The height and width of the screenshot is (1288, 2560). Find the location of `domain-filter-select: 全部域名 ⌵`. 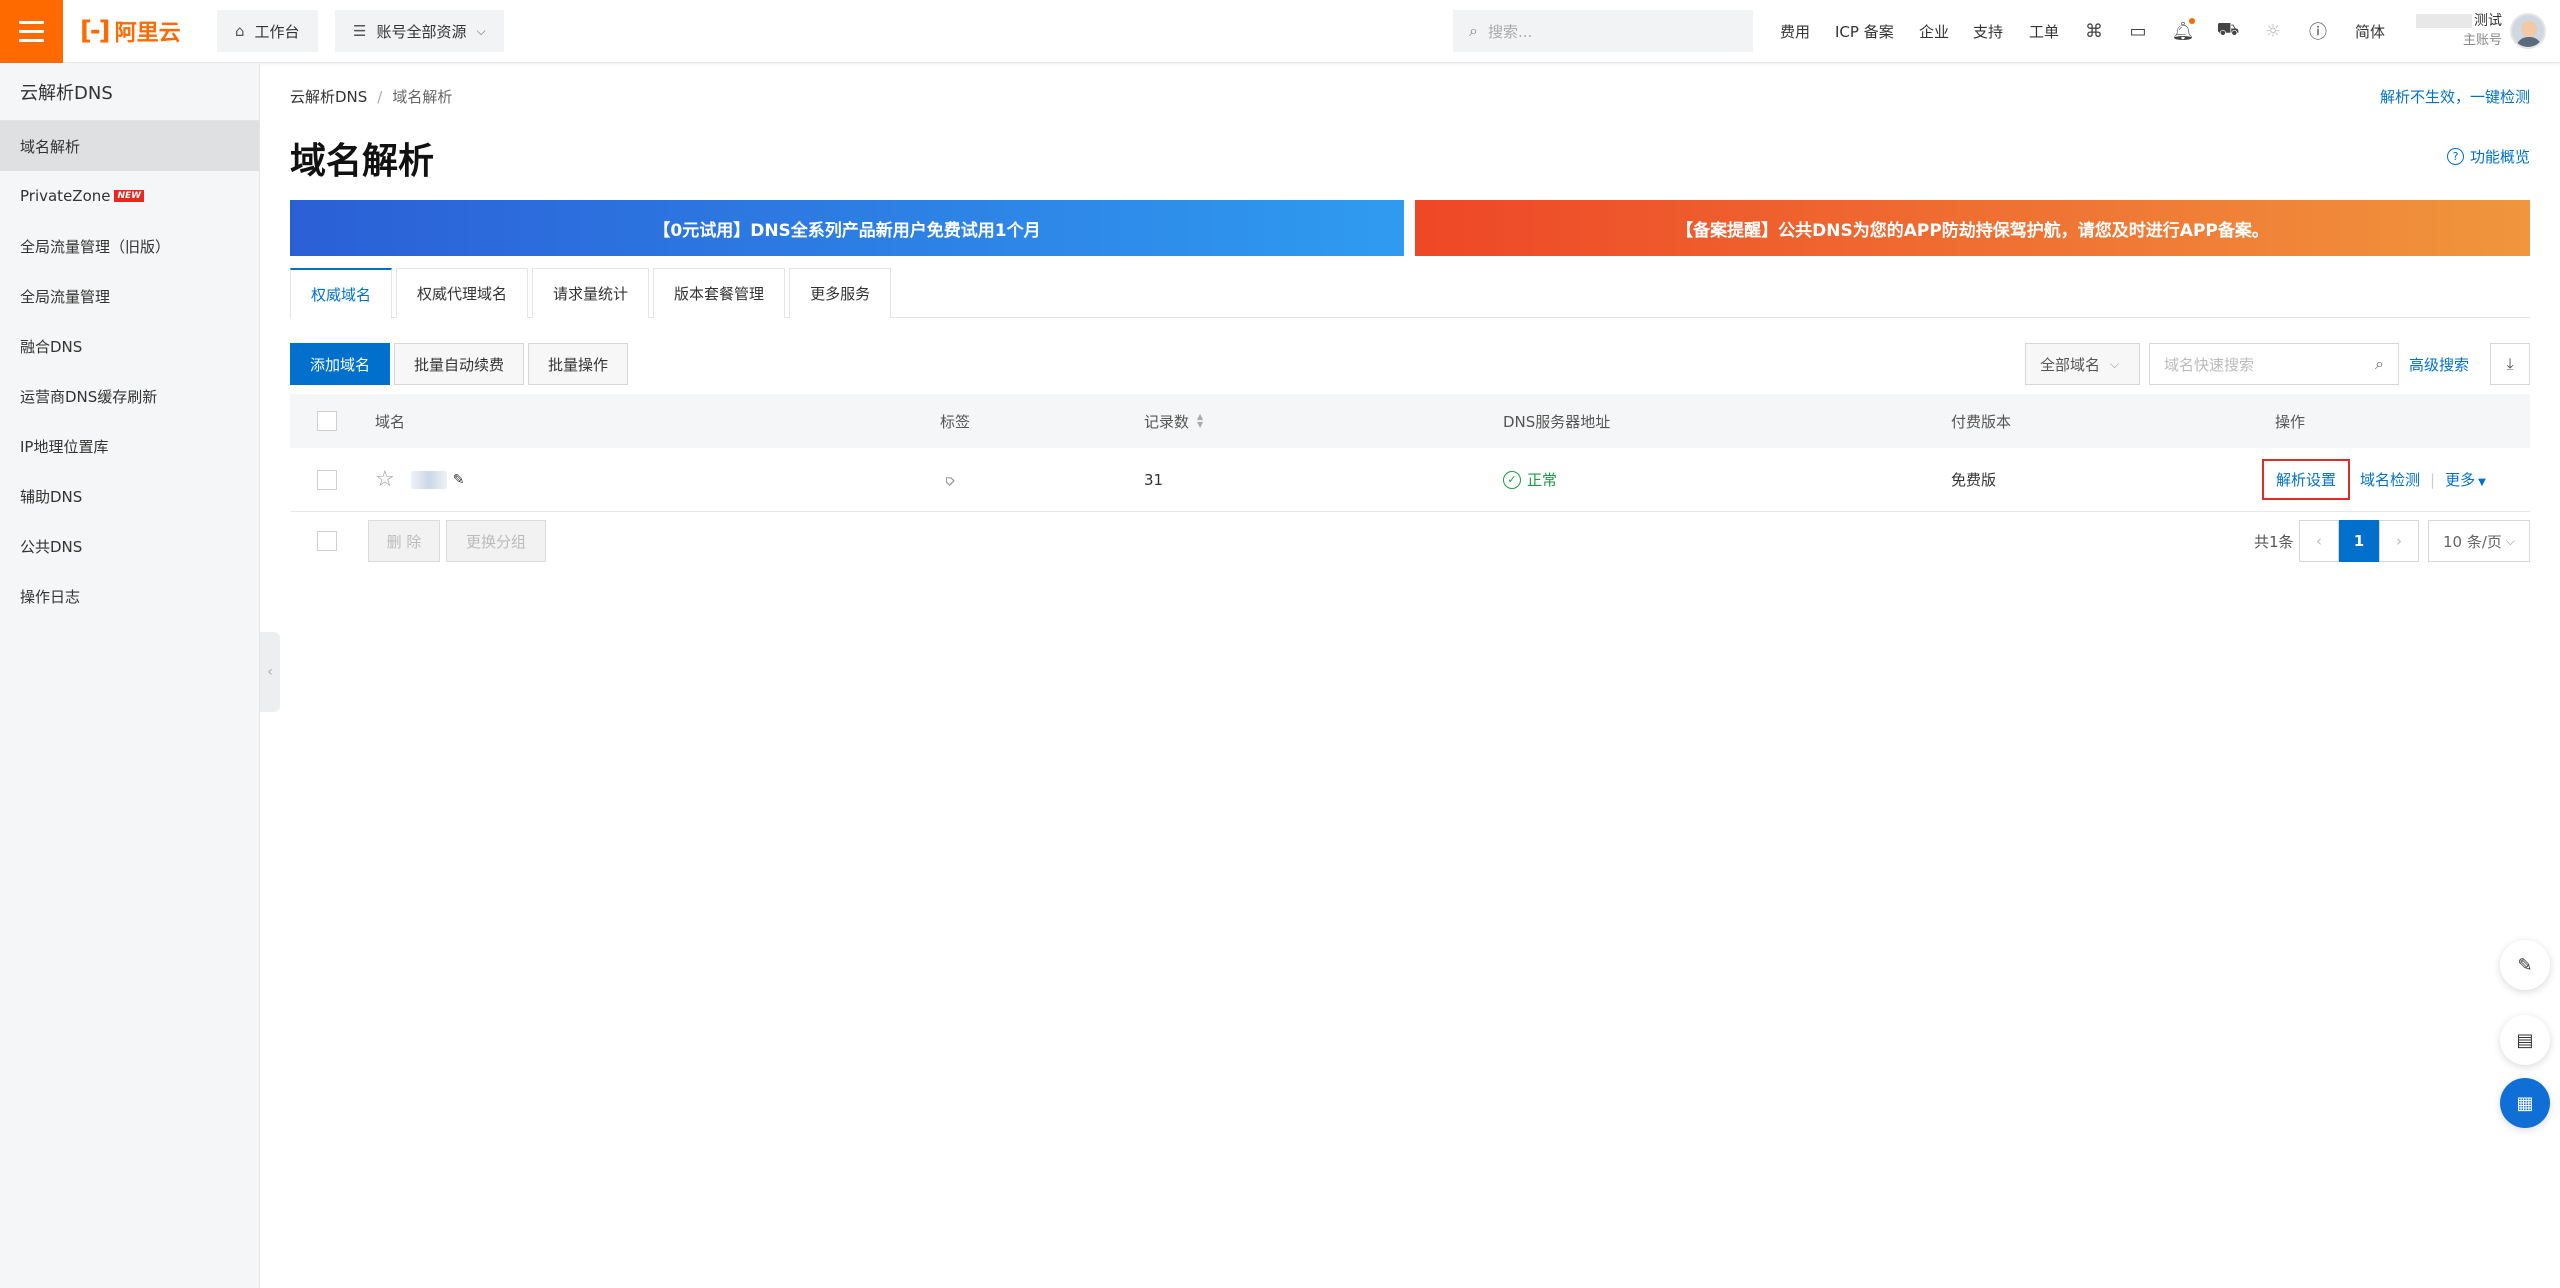

domain-filter-select: 全部域名 ⌵ is located at coordinates (2082, 364).